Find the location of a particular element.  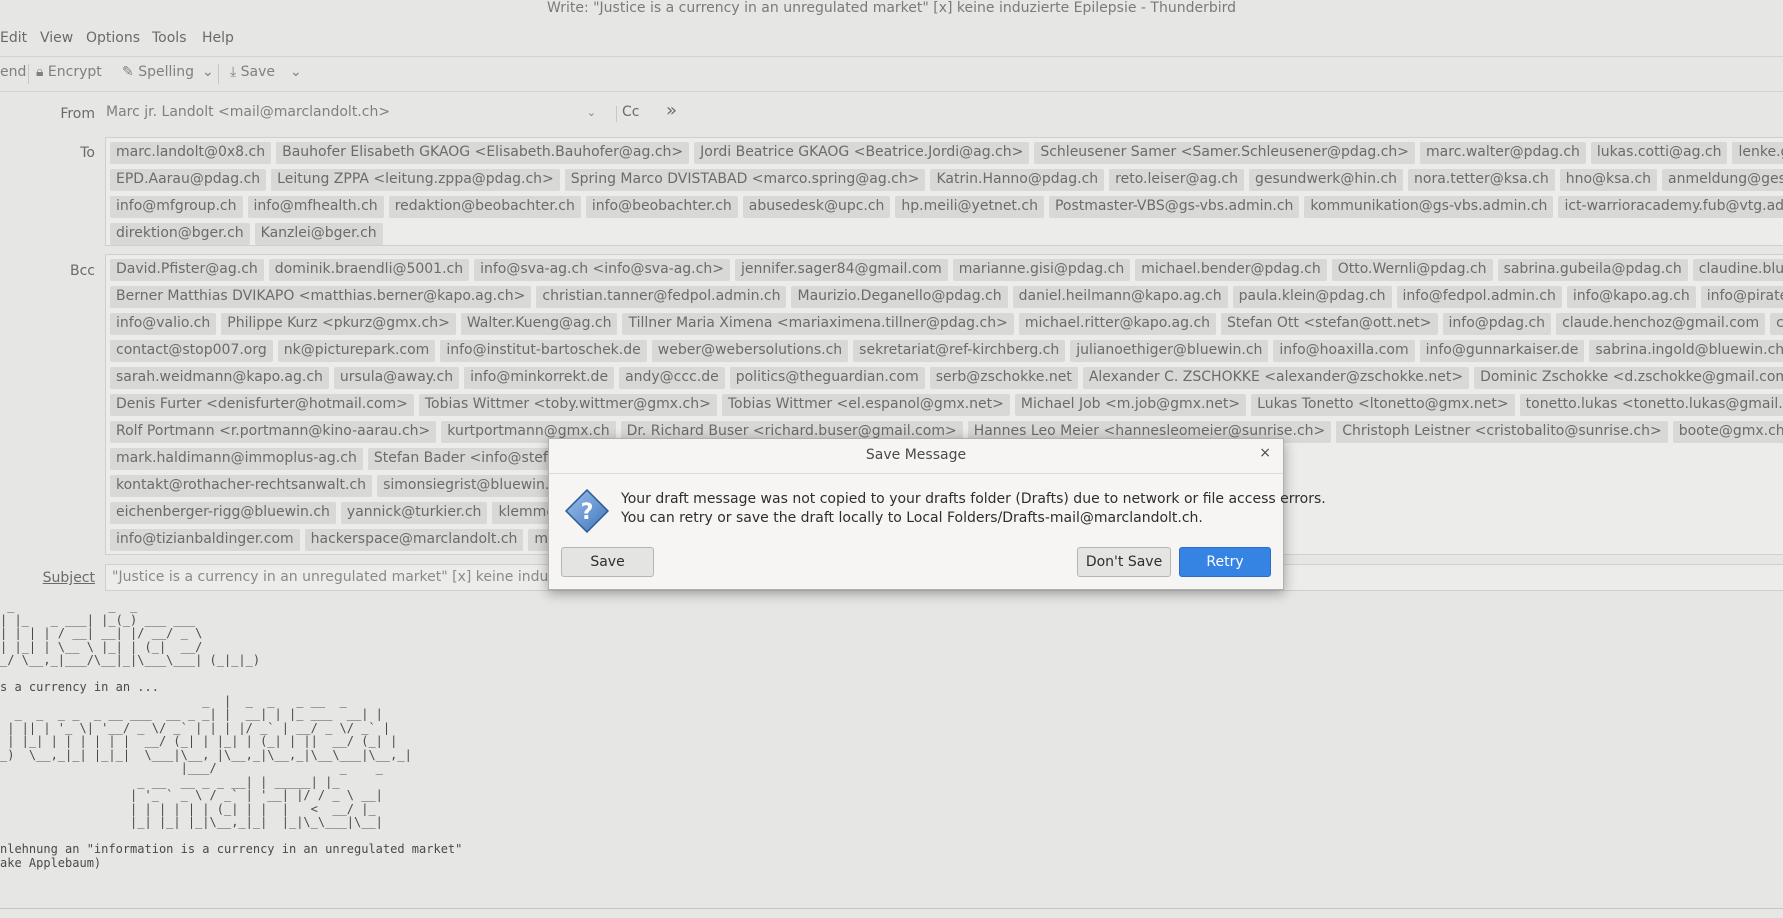

recipient-pill: nk@picturepark.com is located at coordinates (356, 351).